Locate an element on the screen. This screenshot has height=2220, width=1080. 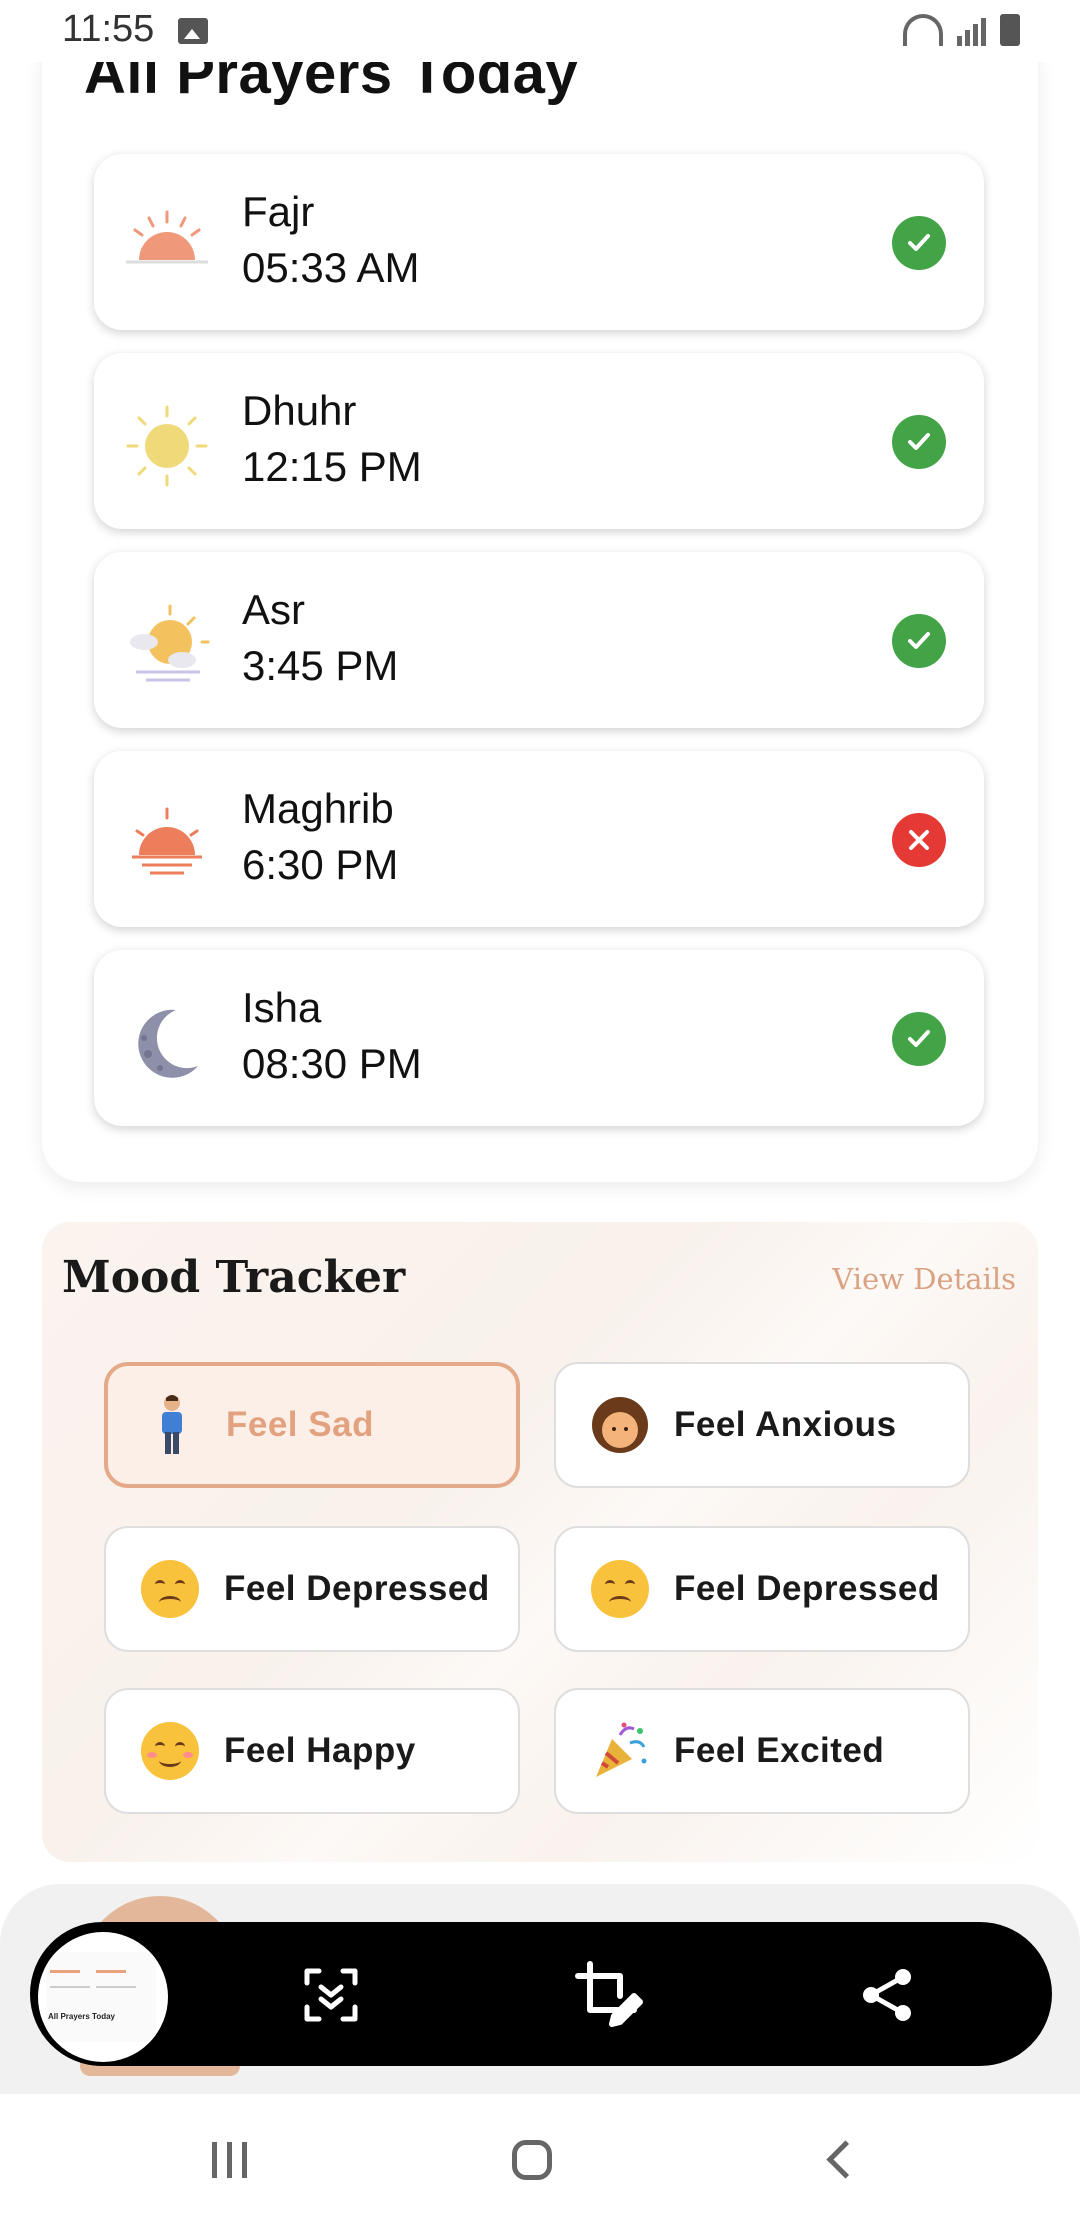
prayer-item-isha: Isha 08:30 PM is located at coordinates (539, 1038).